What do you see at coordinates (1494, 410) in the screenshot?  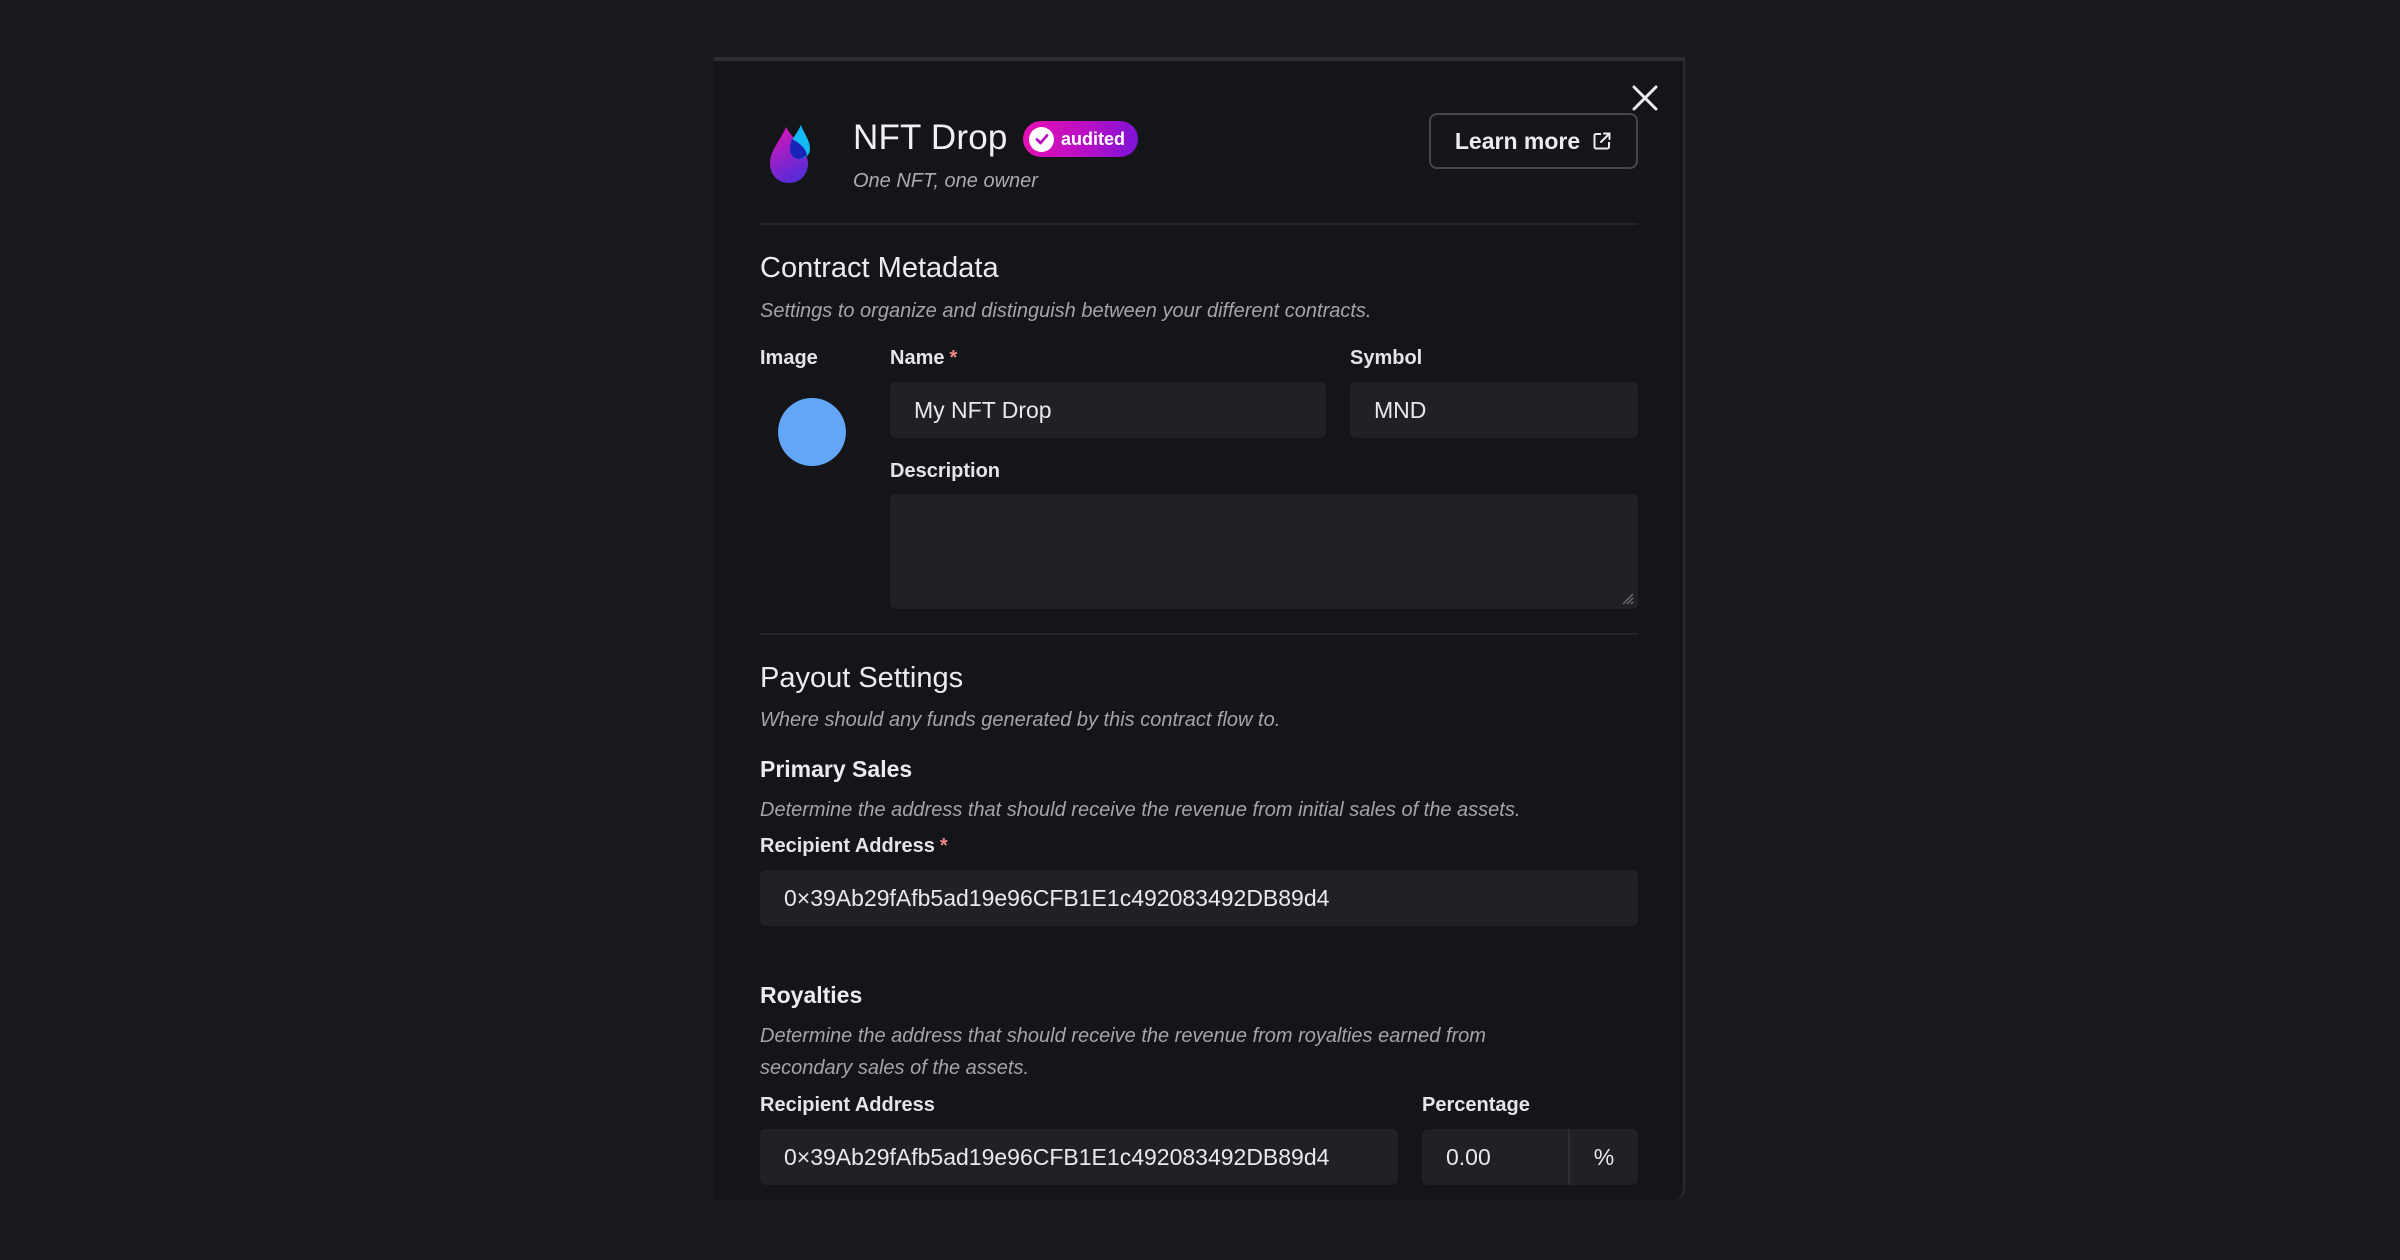 I see `symbol-input` at bounding box center [1494, 410].